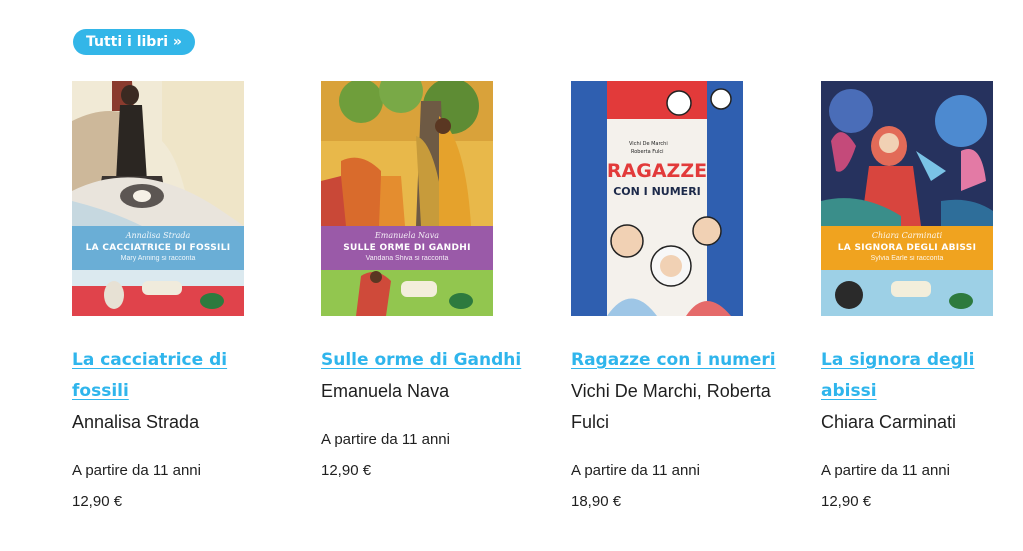 Image resolution: width=1023 pixels, height=551 pixels. Describe the element at coordinates (671, 406) in the screenshot. I see `book-author: Vichi De Marchi, Roberta Fulci` at that location.